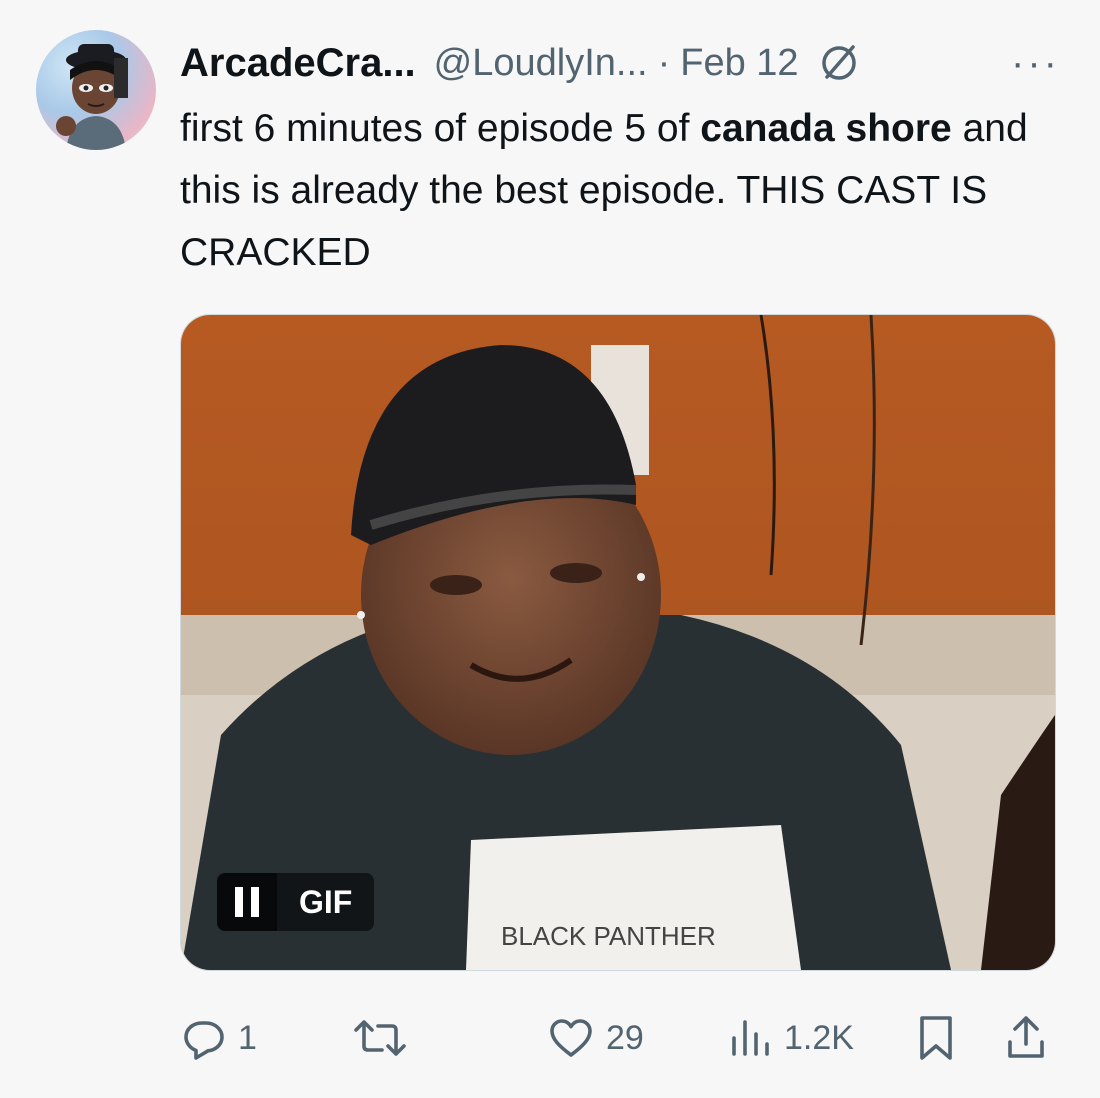 Image resolution: width=1100 pixels, height=1098 pixels. I want to click on like-button: 29, so click(595, 1038).